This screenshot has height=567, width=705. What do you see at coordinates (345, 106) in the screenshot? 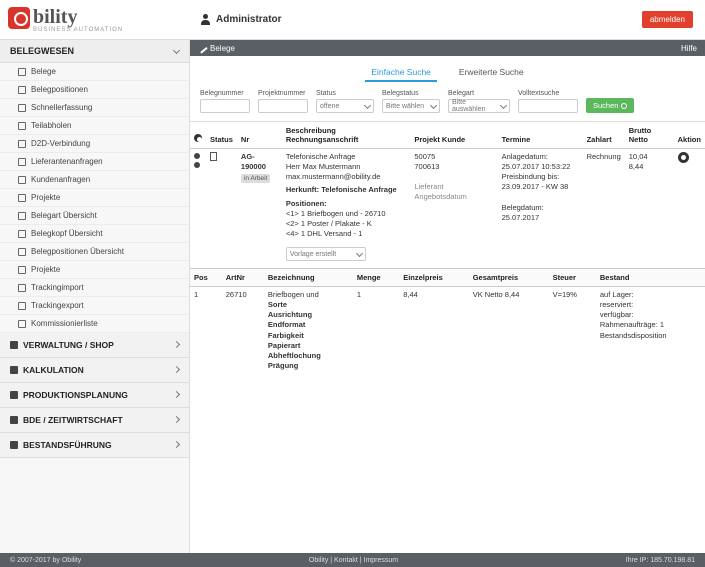
I see `status-select: offene` at bounding box center [345, 106].